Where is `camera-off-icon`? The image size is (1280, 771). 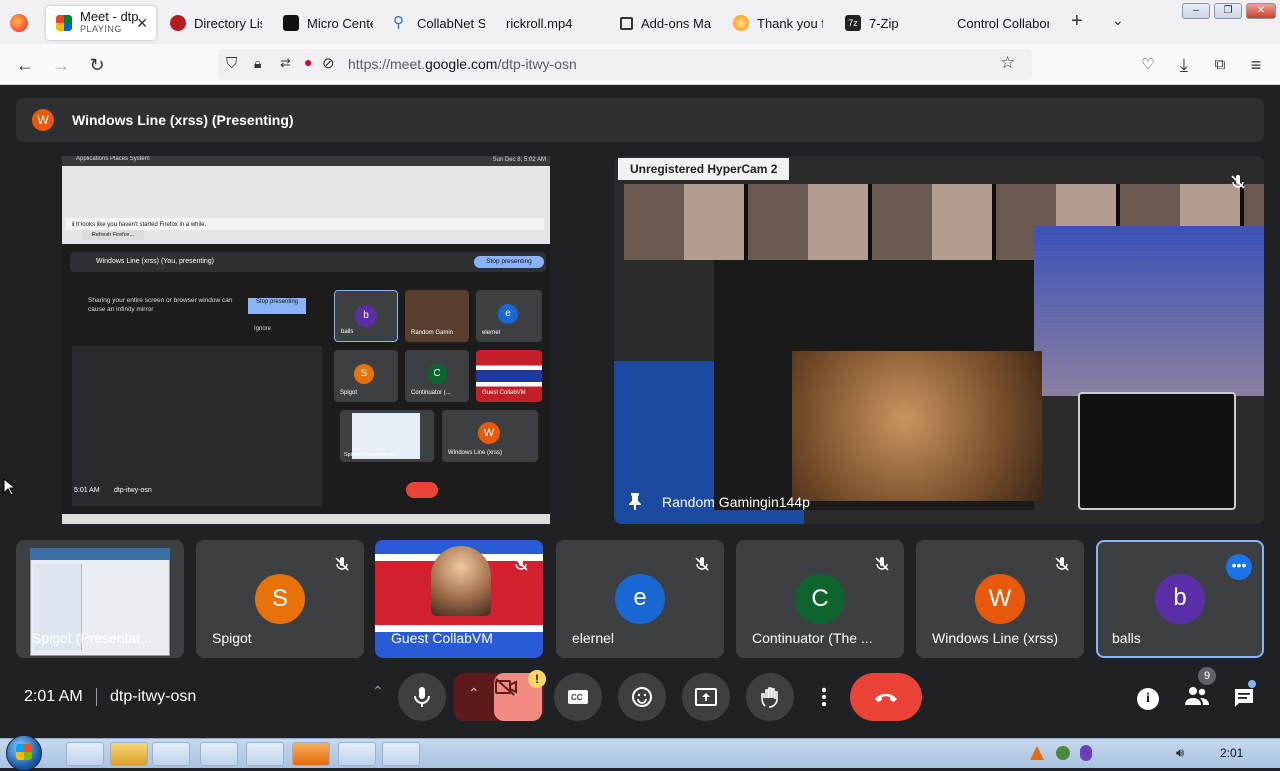
camera-off-icon is located at coordinates (506, 687).